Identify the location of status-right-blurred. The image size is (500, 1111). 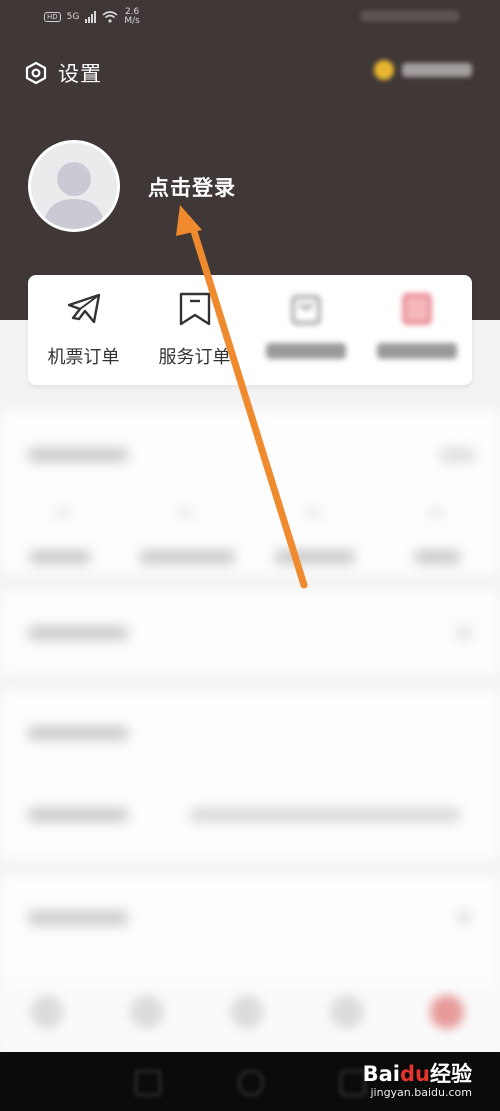
(410, 16).